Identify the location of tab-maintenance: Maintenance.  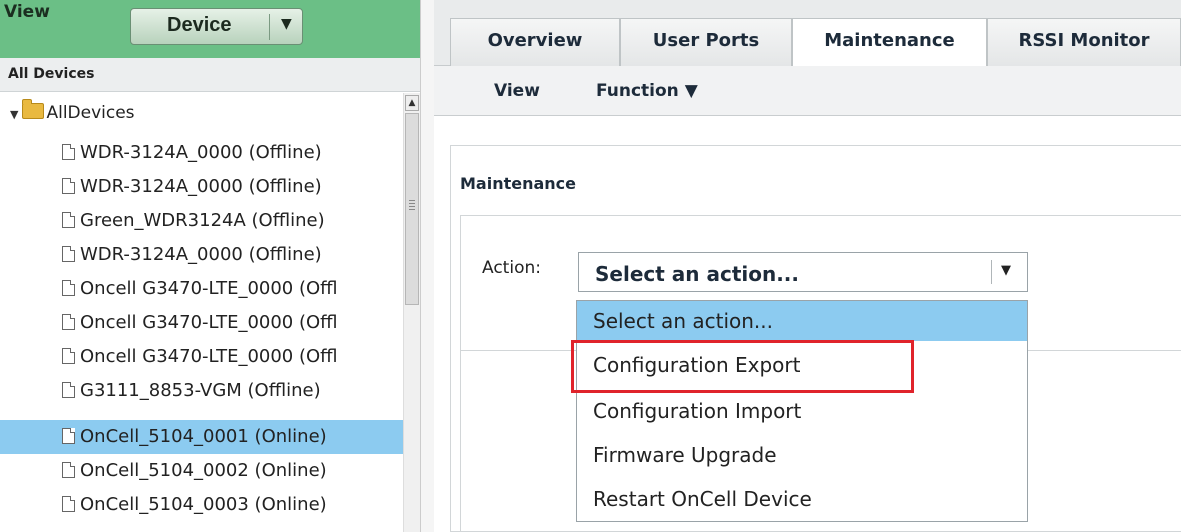
(889, 42).